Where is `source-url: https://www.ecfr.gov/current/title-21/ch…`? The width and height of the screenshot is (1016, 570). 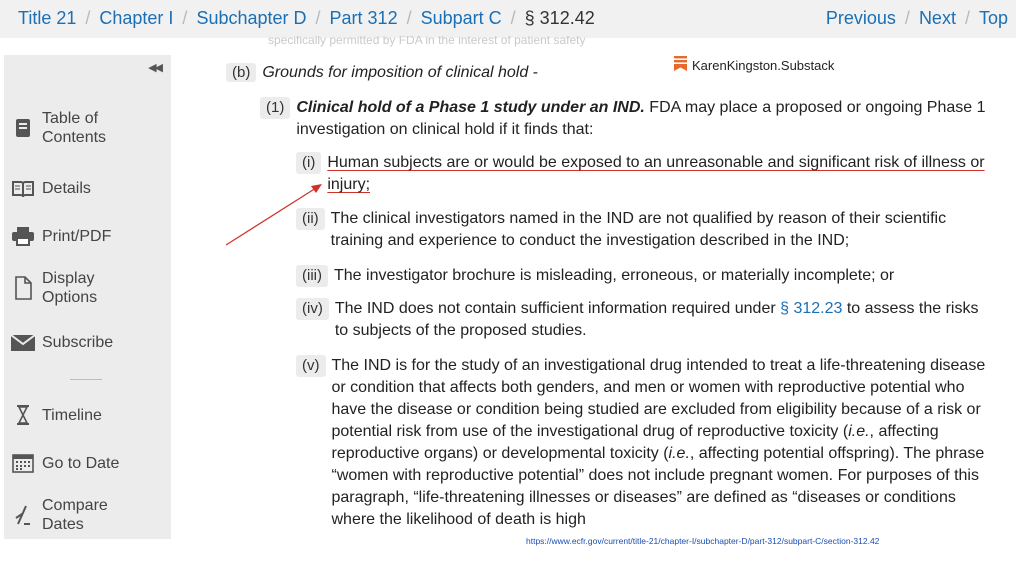
source-url: https://www.ecfr.gov/current/title-21/ch… is located at coordinates (702, 541).